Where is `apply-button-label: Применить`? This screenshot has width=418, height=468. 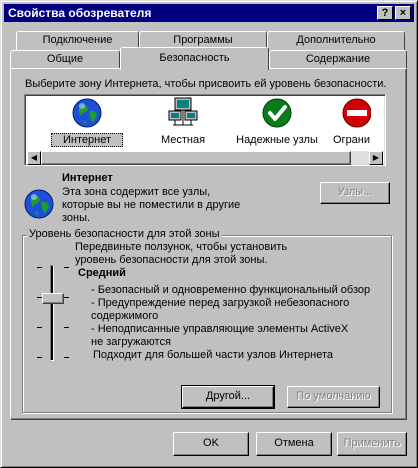 apply-button-label: Применить is located at coordinates (372, 443).